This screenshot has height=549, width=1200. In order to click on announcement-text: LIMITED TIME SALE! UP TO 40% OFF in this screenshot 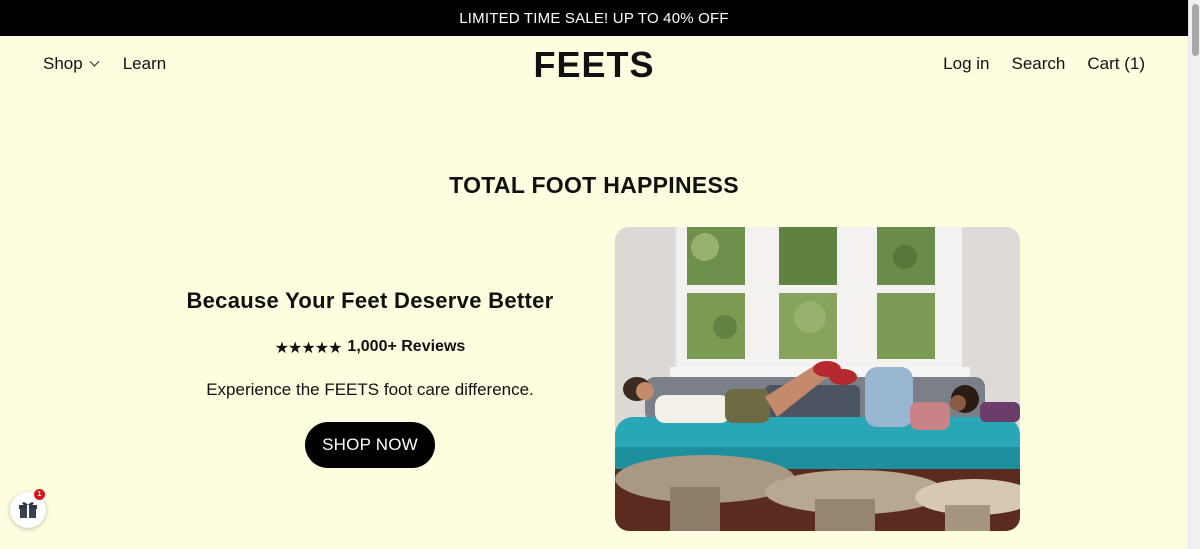, I will do `click(594, 18)`.